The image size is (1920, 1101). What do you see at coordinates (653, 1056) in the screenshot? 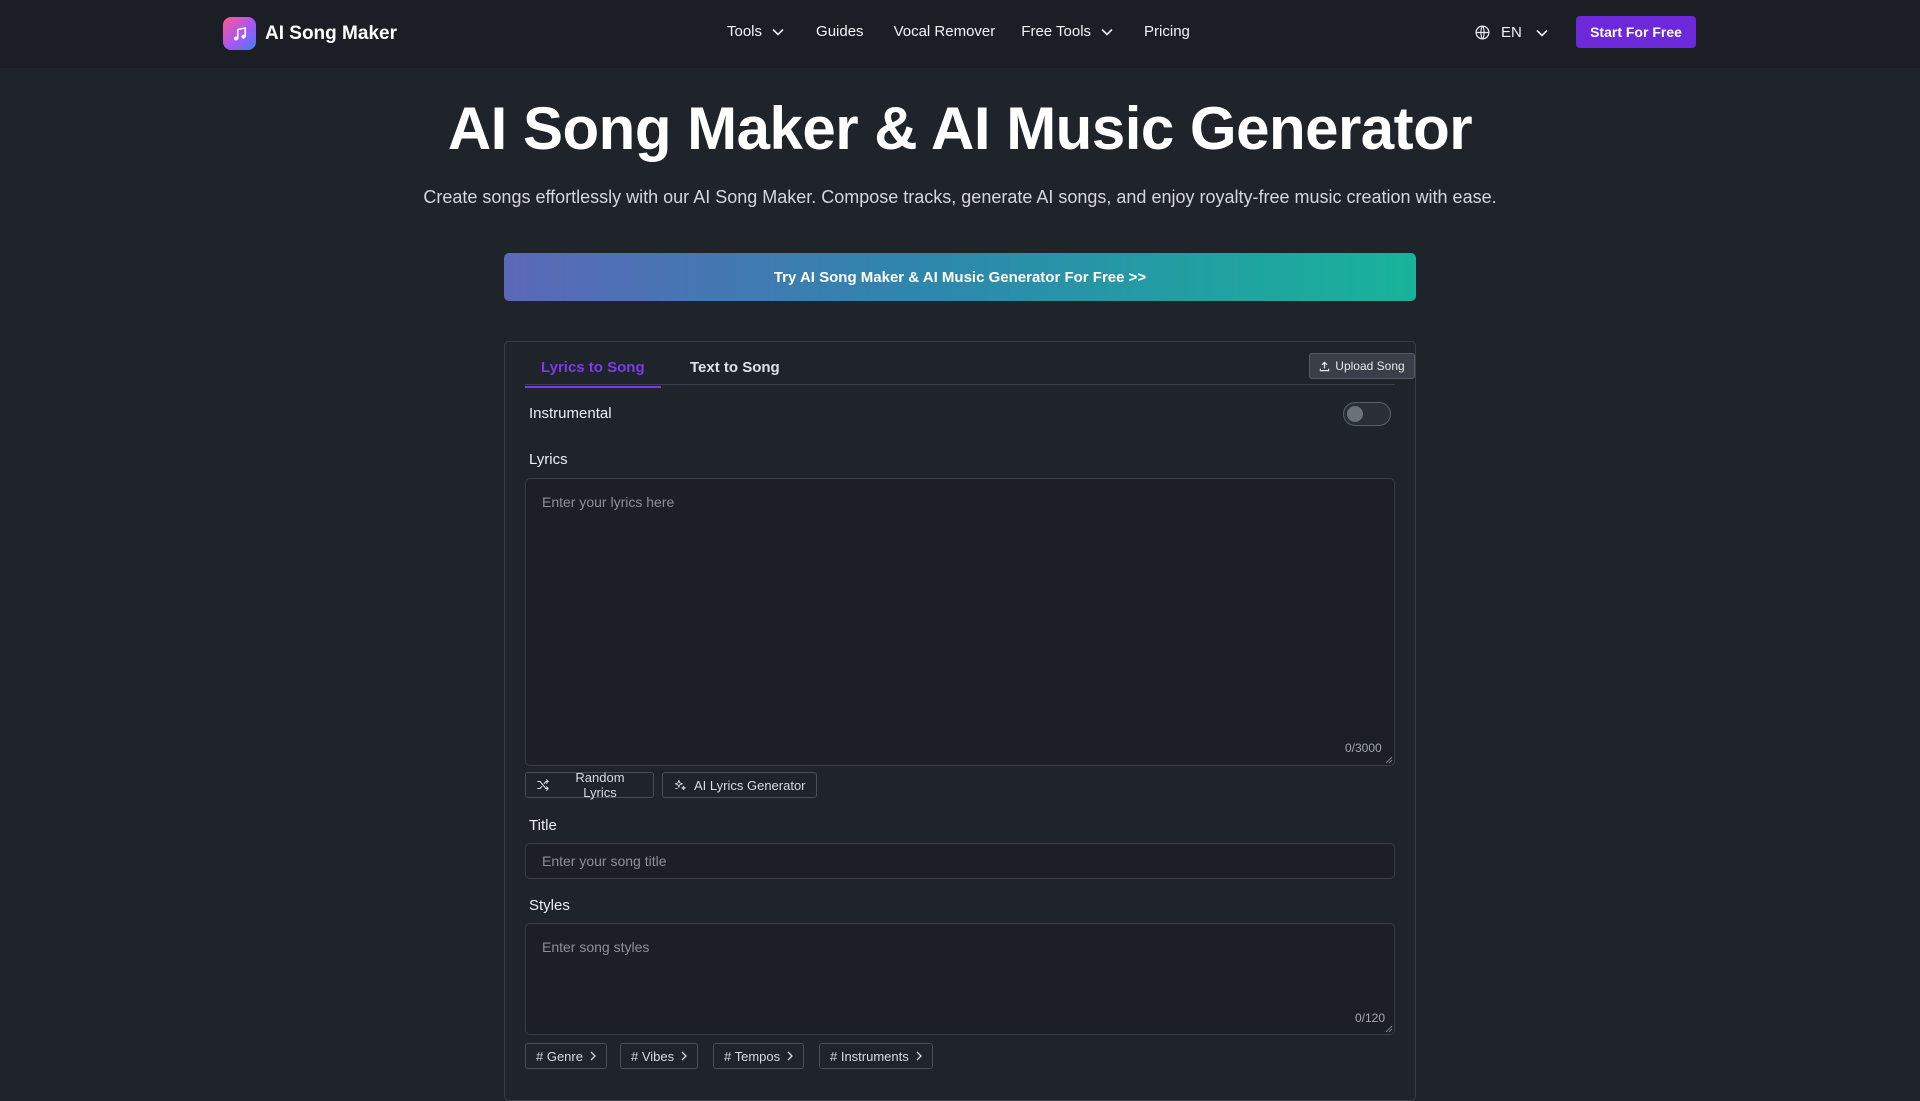
I see `style-tag-label: # Vibes` at bounding box center [653, 1056].